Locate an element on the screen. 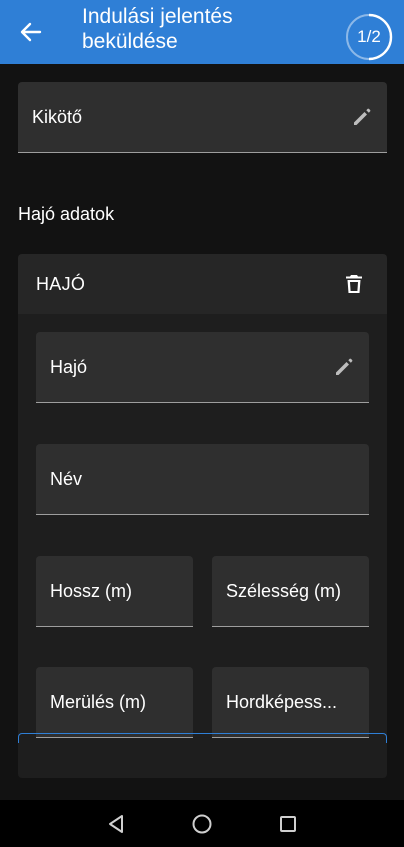  nav-back-triangle-icon is located at coordinates (116, 824).